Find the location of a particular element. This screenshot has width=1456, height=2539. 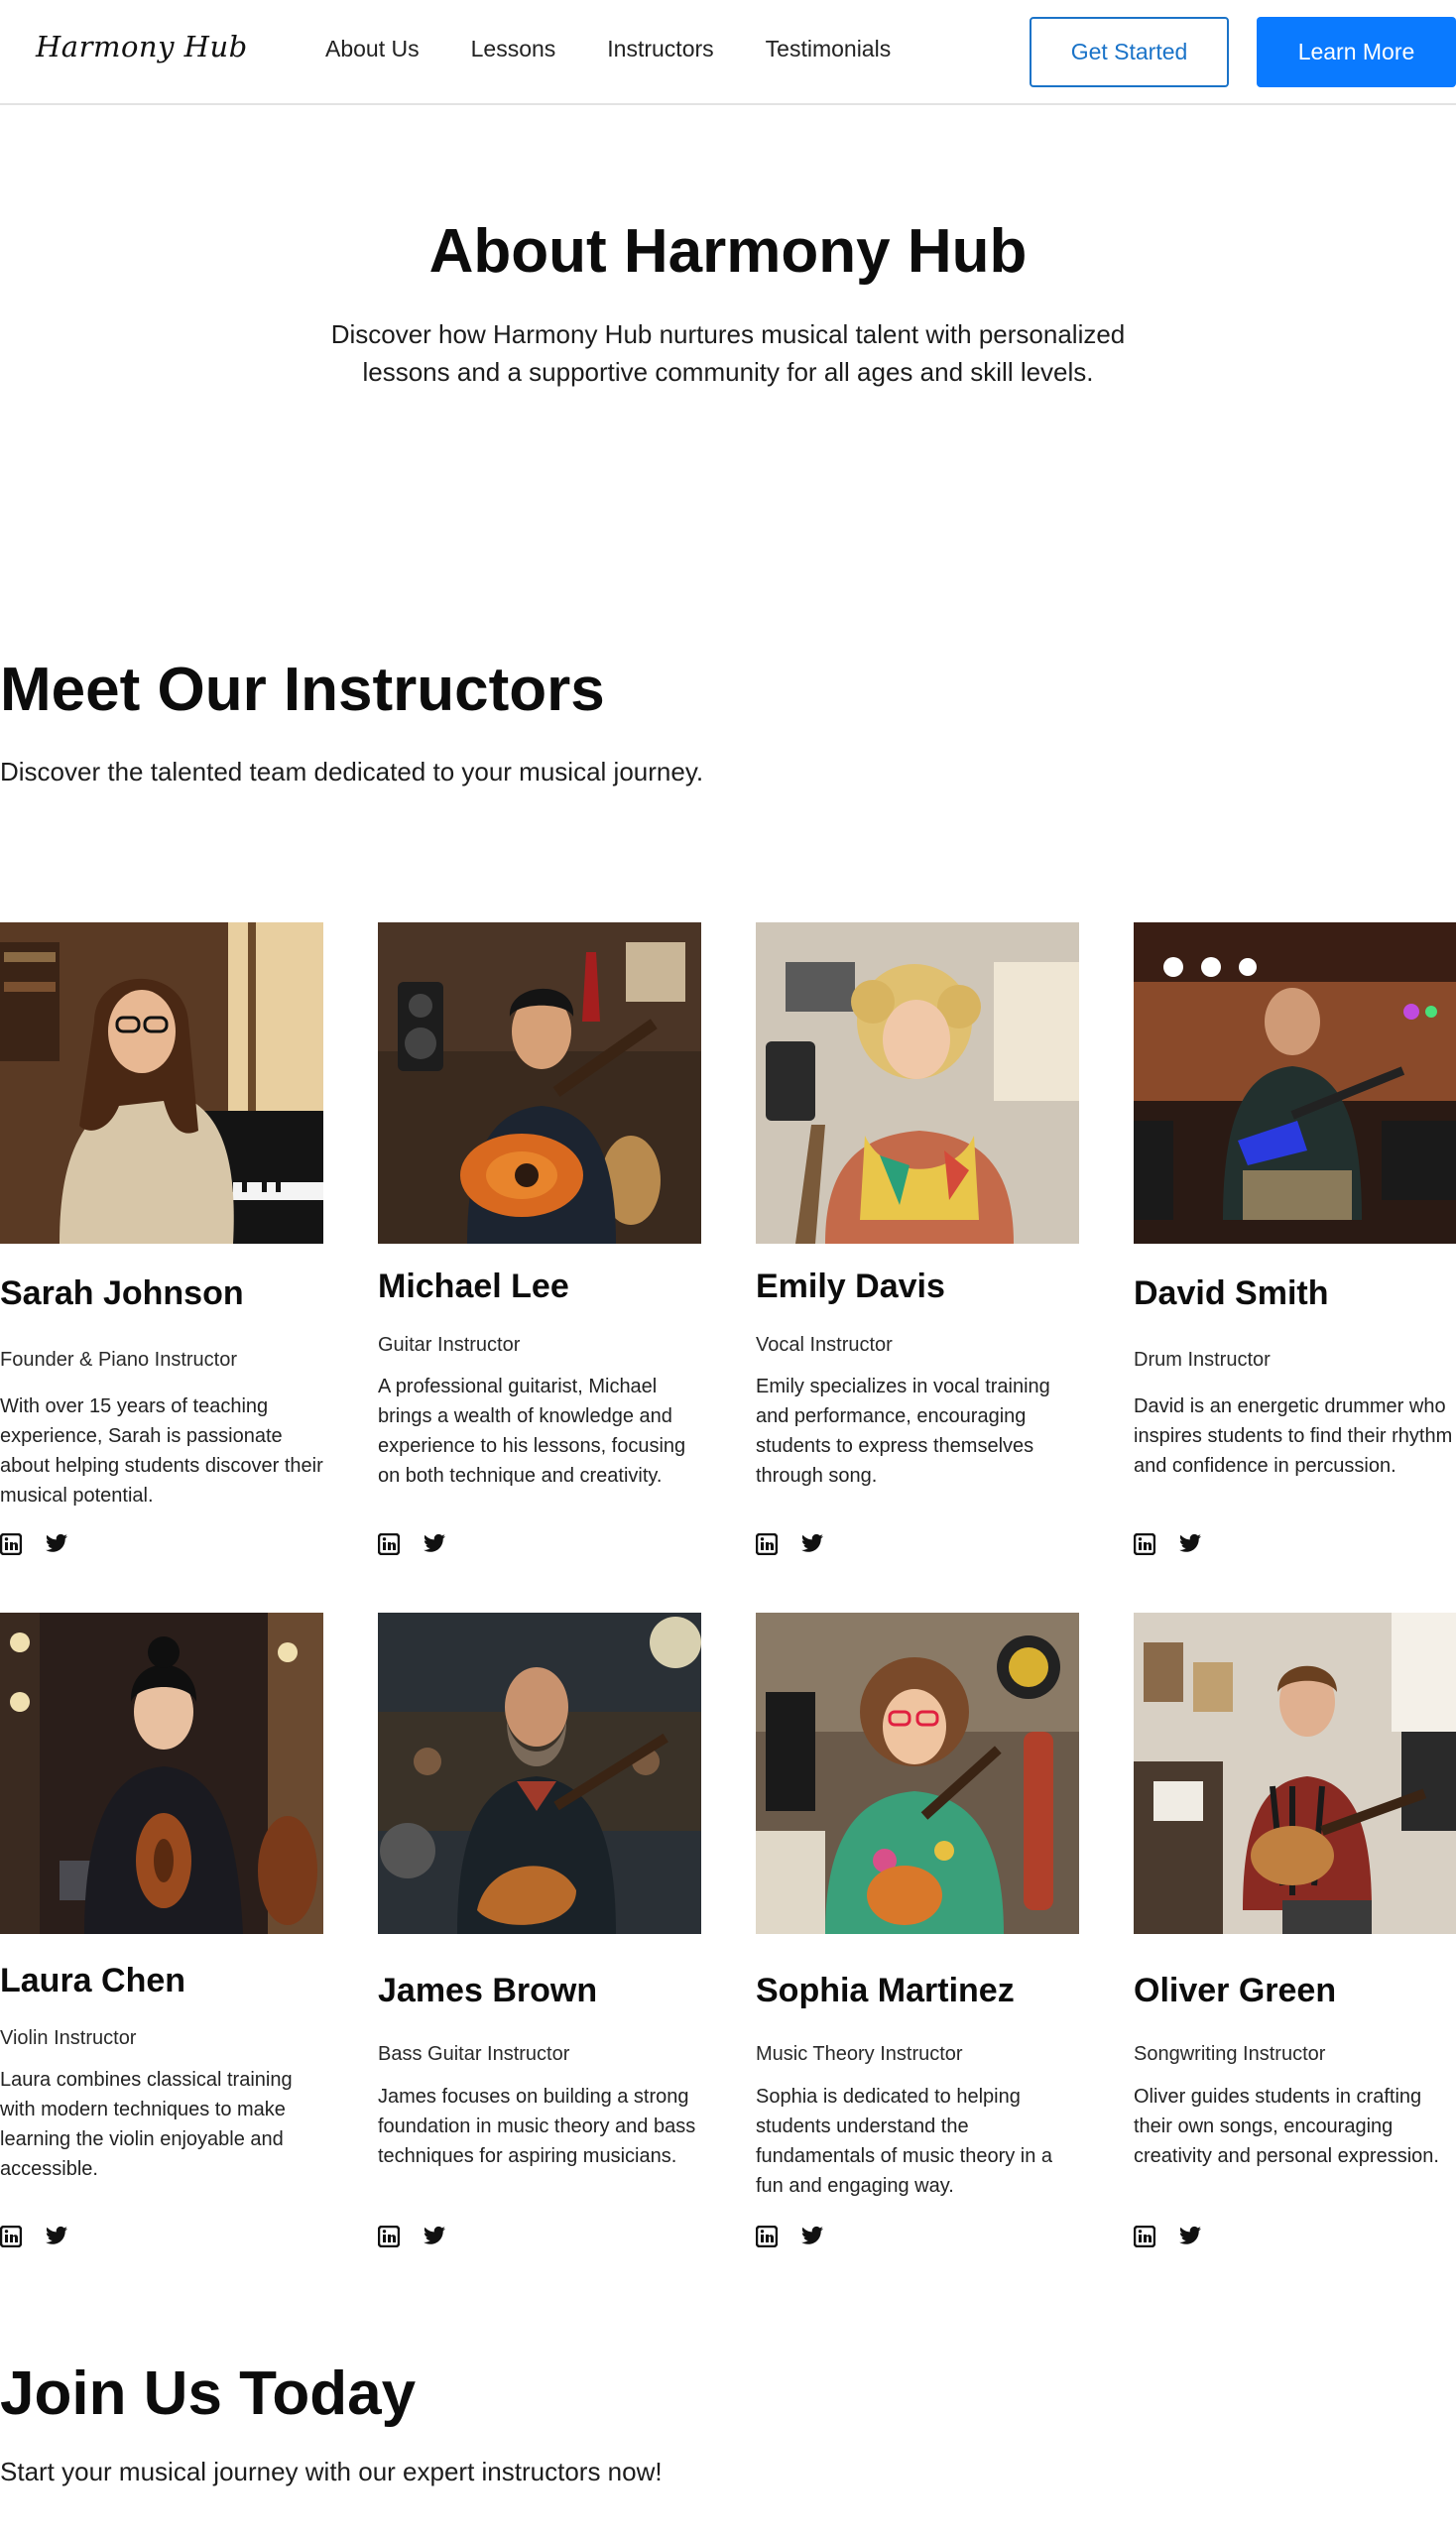

instructor-photo-acoustic-guitar is located at coordinates (539, 1083).